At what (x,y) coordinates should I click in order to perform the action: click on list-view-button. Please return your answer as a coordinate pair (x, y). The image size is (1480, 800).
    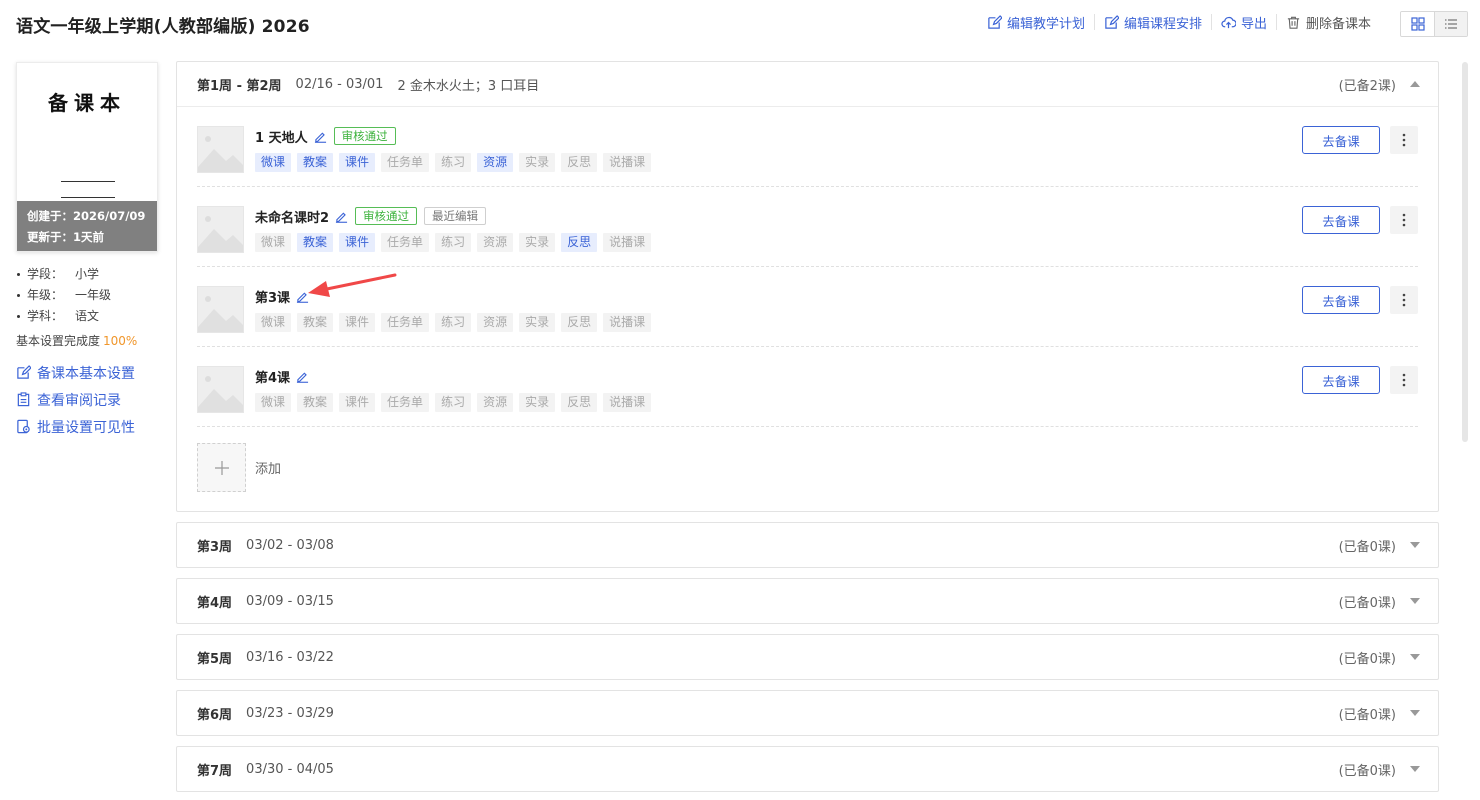
    Looking at the image, I should click on (1450, 24).